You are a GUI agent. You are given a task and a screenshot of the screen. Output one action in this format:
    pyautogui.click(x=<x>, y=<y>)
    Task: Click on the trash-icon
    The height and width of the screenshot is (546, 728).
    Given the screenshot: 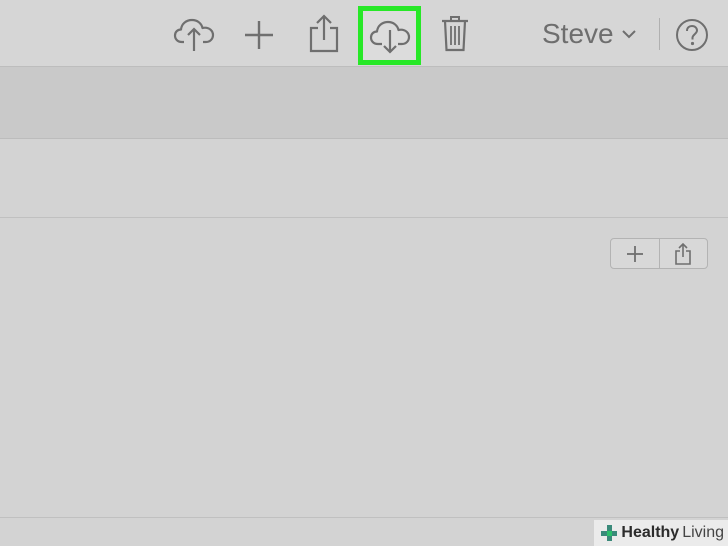 What is the action you would take?
    pyautogui.click(x=455, y=34)
    